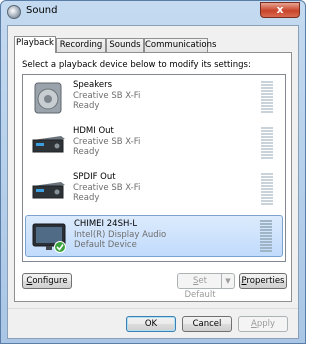  What do you see at coordinates (93, 85) in the screenshot?
I see `device-name: Speakers` at bounding box center [93, 85].